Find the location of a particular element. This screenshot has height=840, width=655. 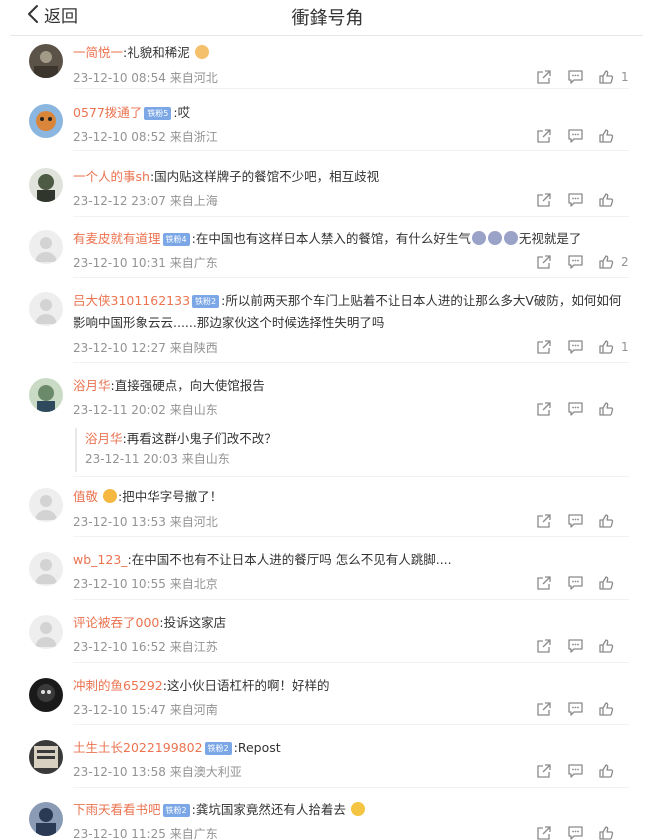

username-link: 0577拨通了 is located at coordinates (107, 112).